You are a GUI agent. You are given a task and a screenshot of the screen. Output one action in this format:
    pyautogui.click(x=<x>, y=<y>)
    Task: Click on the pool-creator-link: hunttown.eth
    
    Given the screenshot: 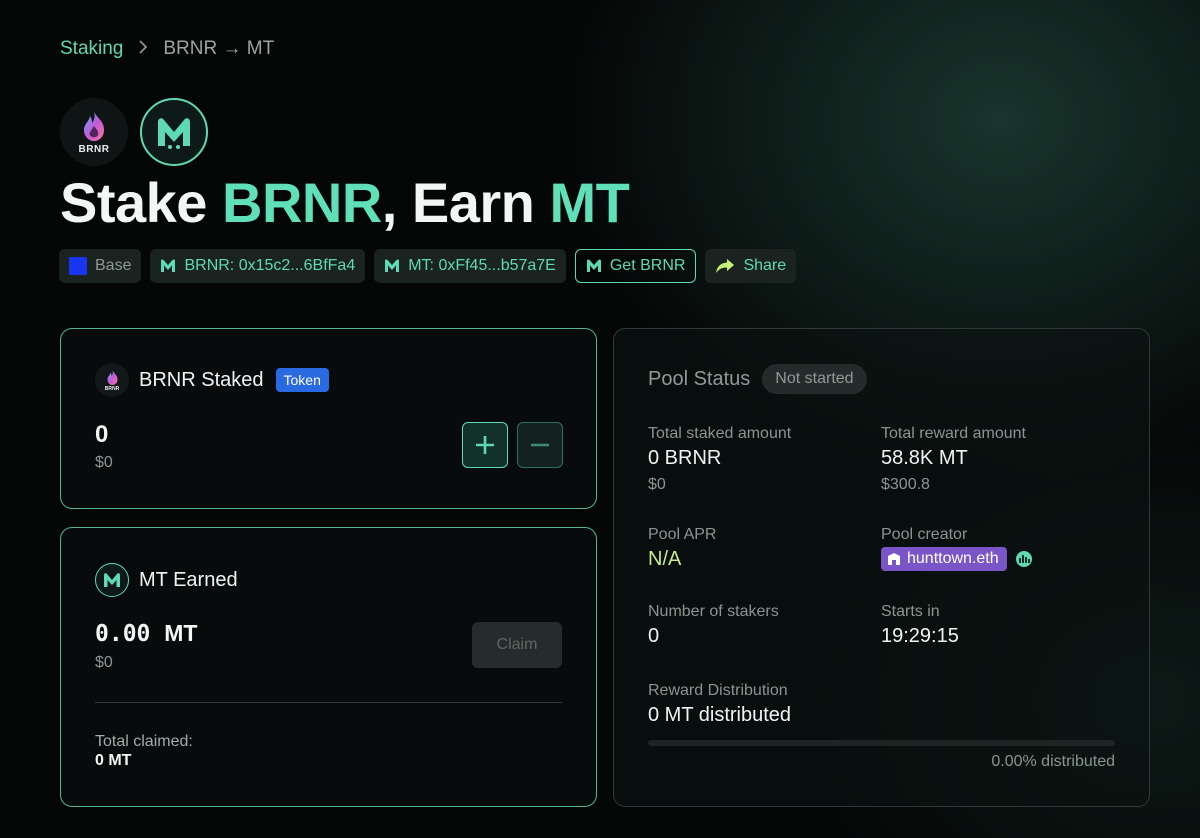 What is the action you would take?
    pyautogui.click(x=944, y=559)
    